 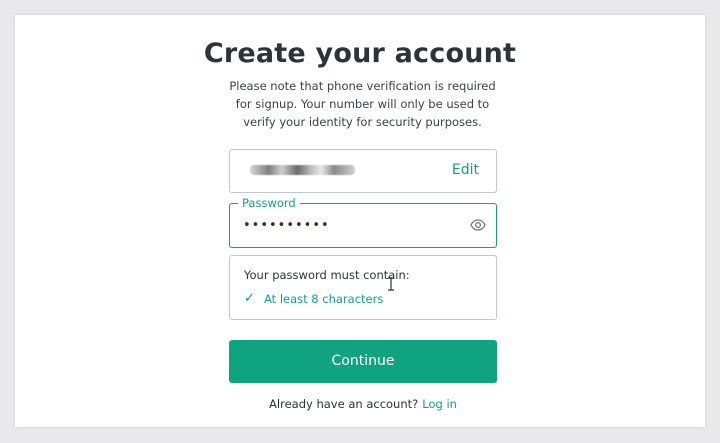 What do you see at coordinates (360, 53) in the screenshot?
I see `page-title: Create your account` at bounding box center [360, 53].